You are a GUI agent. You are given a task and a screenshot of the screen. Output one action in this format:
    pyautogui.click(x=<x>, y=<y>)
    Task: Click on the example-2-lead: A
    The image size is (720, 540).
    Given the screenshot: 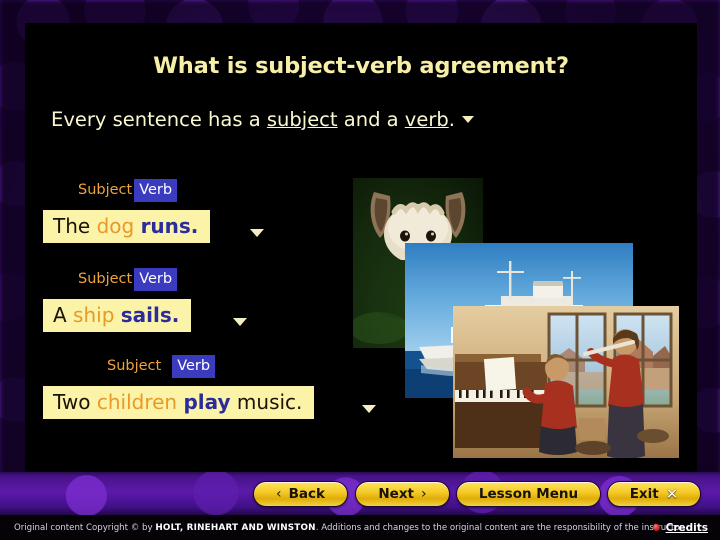 What is the action you would take?
    pyautogui.click(x=63, y=315)
    